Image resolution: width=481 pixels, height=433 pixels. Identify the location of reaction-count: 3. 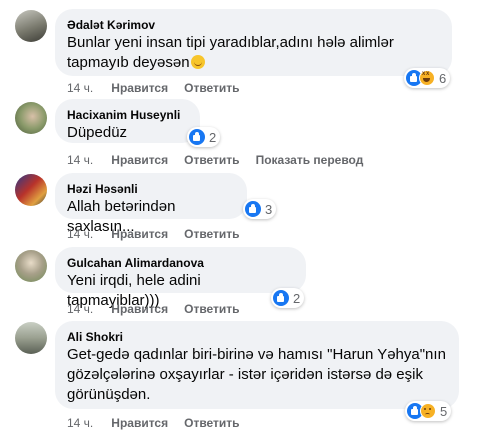
(269, 209).